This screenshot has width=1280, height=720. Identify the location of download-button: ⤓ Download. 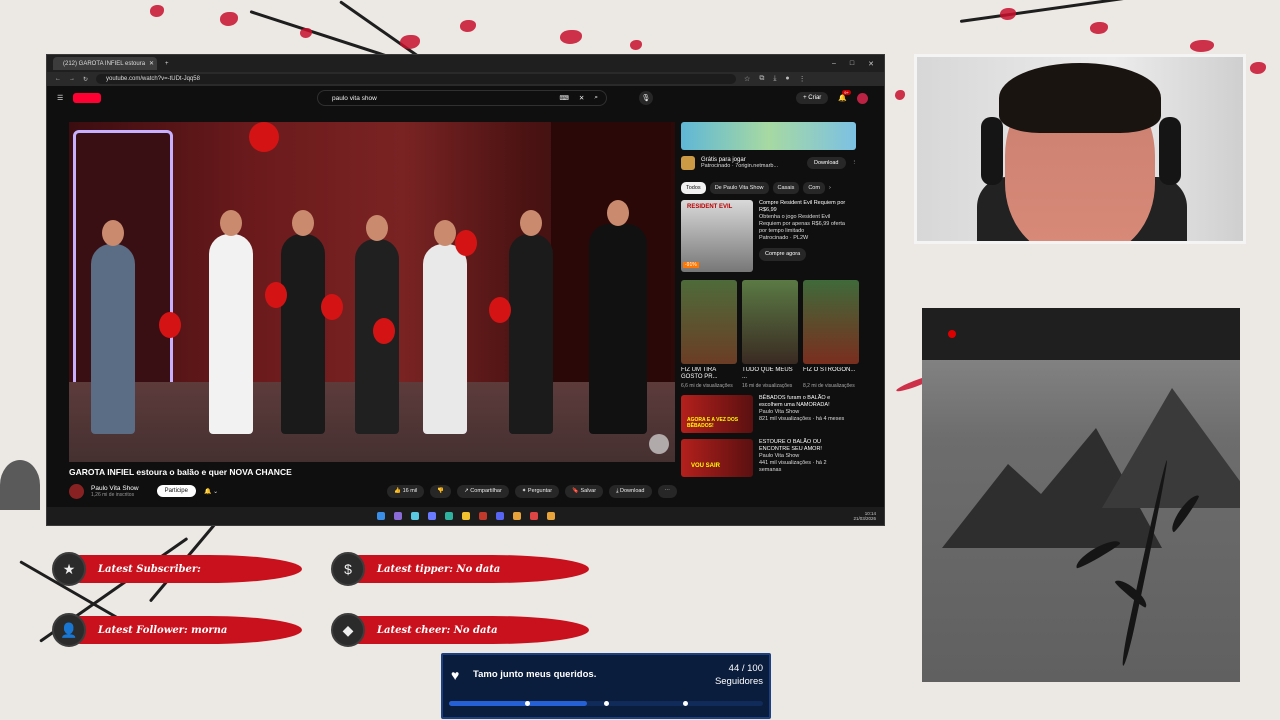
(630, 491).